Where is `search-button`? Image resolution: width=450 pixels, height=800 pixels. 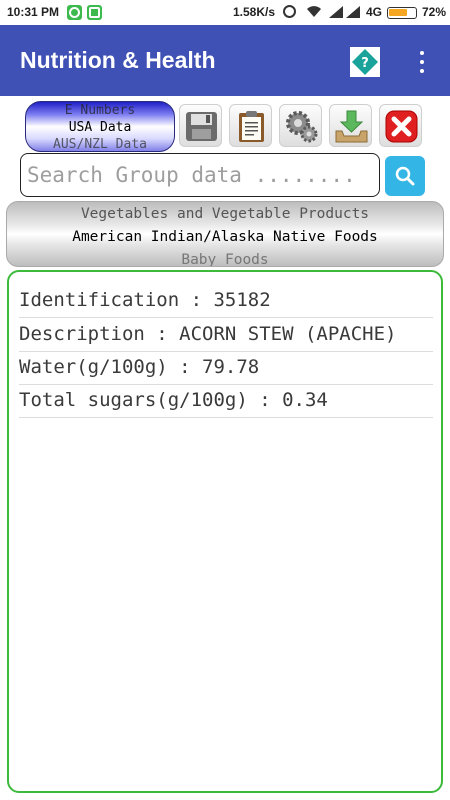 search-button is located at coordinates (405, 176).